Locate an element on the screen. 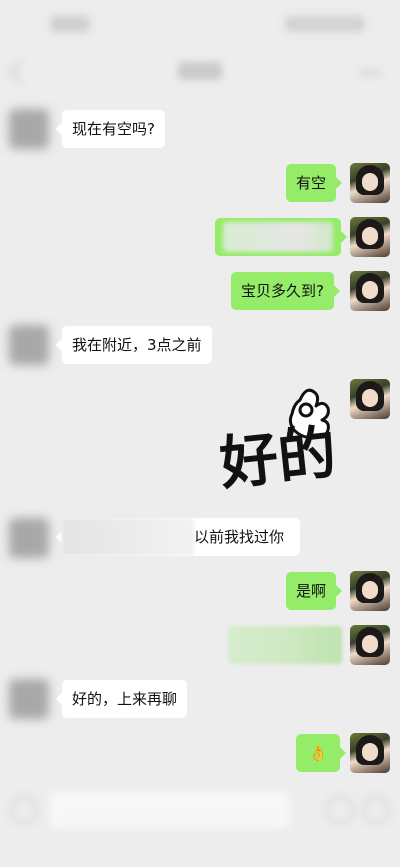 The width and height of the screenshot is (400, 867). message-bubble-incoming: 现在有空吗? is located at coordinates (110, 129).